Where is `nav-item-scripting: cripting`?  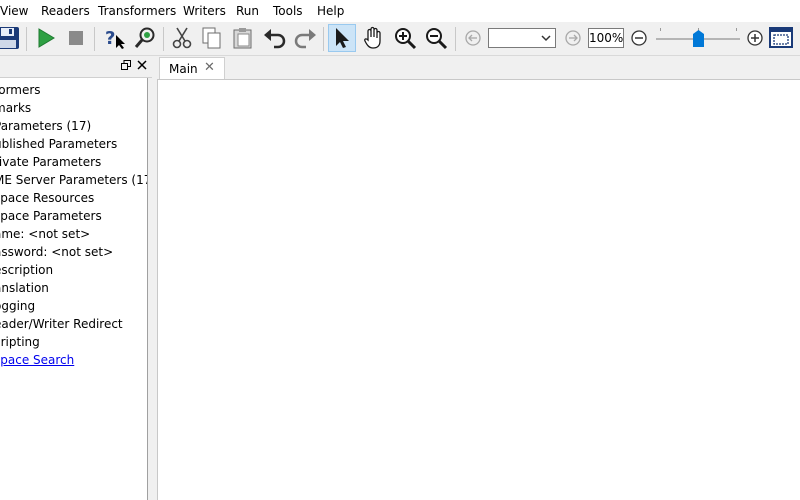 nav-item-scripting: cripting is located at coordinates (20, 342).